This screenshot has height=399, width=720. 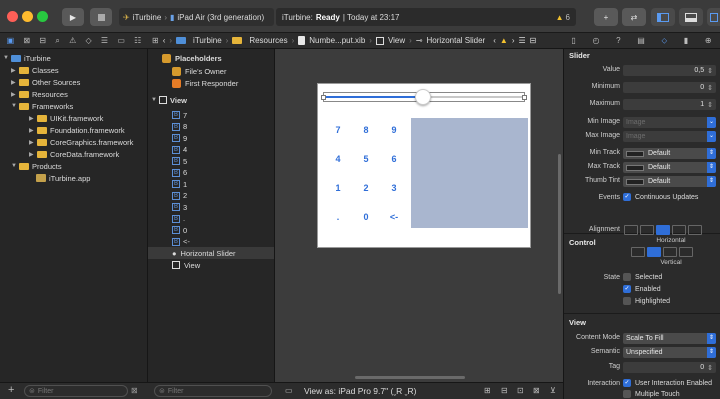 I want to click on recent-files-icon: ⊠, so click(x=134, y=390).